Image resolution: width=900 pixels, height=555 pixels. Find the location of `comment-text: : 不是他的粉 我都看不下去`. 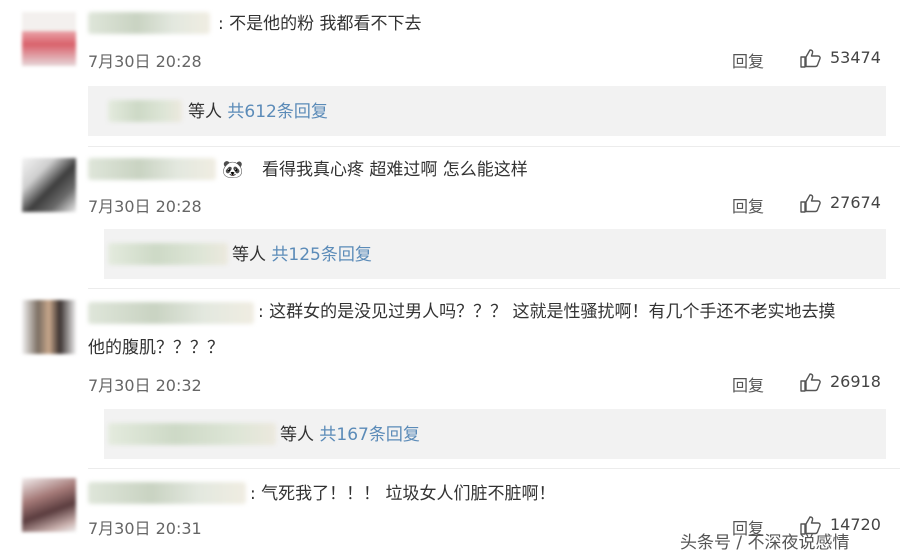

comment-text: : 不是他的粉 我都看不下去 is located at coordinates (320, 24).